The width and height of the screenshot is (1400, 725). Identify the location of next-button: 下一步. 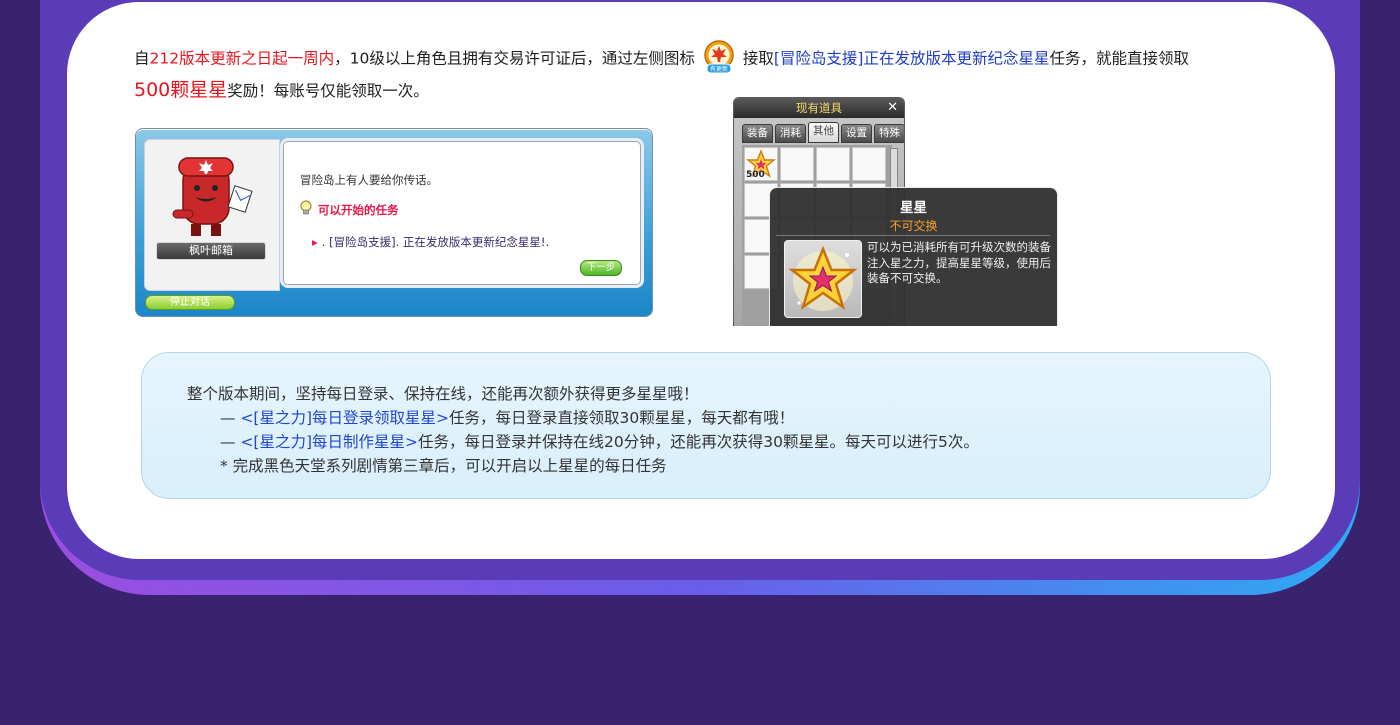
(601, 268).